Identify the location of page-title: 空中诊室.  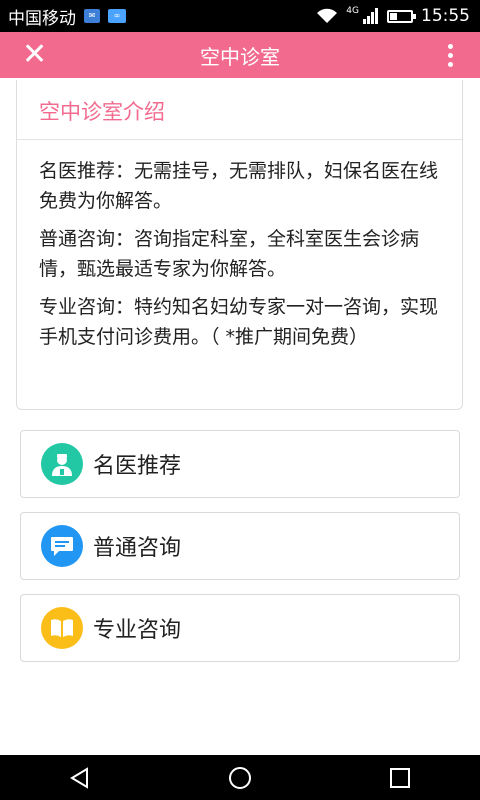
(240, 56).